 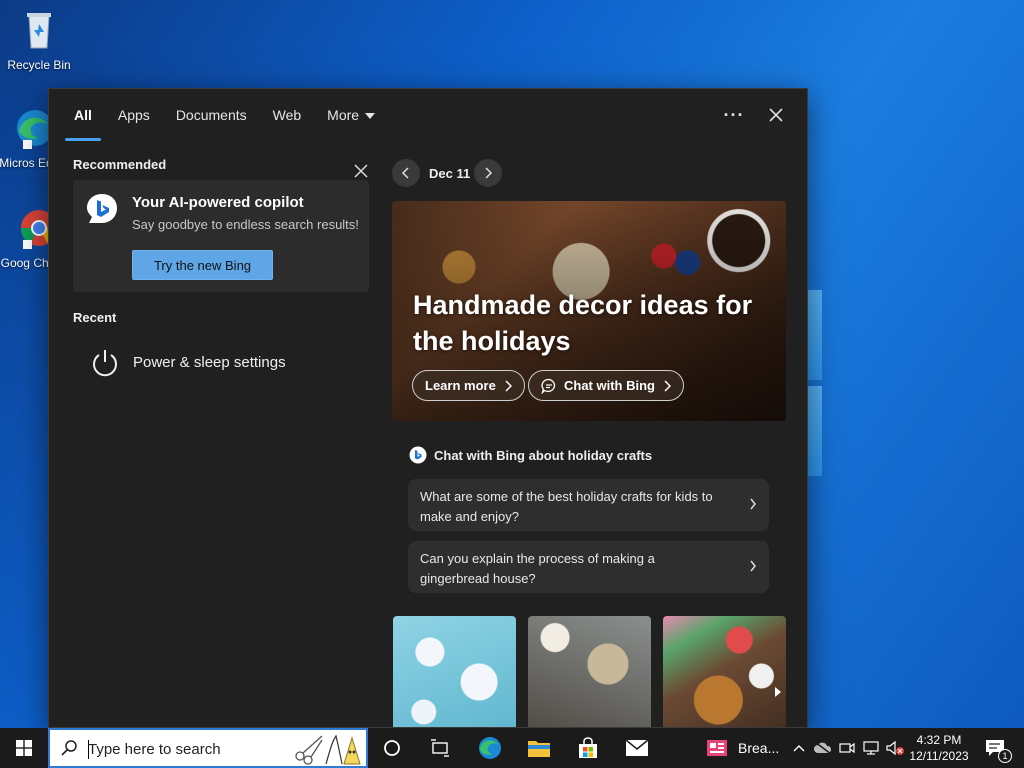 What do you see at coordinates (609, 385) in the screenshot?
I see `chat-with-bing-label: Chat with Bing` at bounding box center [609, 385].